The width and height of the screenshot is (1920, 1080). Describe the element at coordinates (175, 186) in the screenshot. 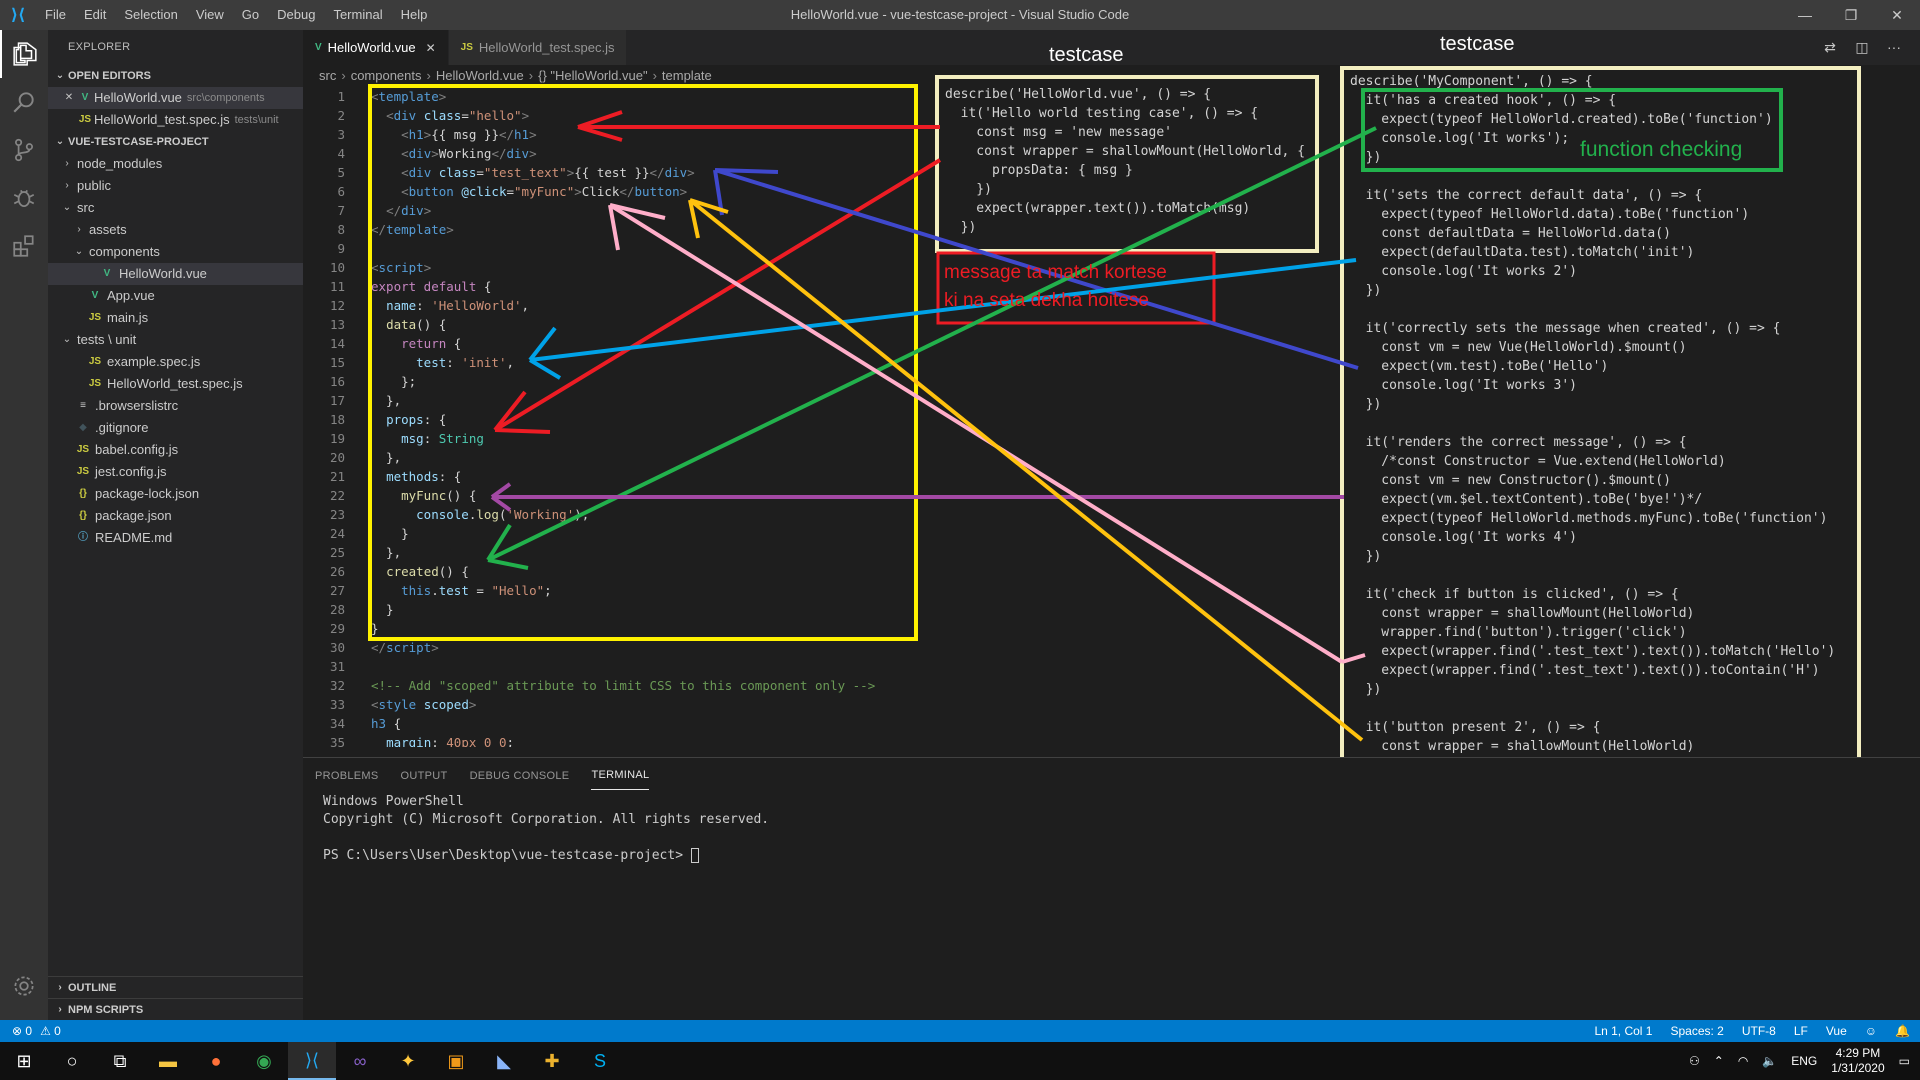

I see `file-tree-item: › public` at that location.